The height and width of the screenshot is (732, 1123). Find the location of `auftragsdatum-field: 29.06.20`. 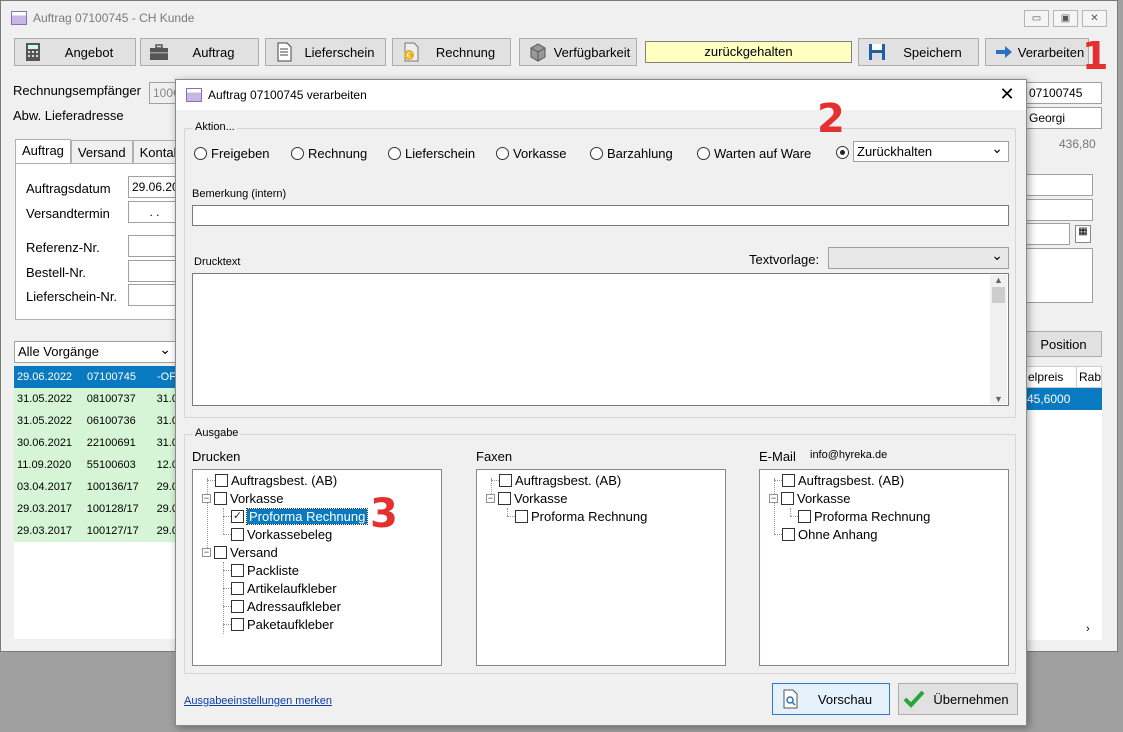

auftragsdatum-field: 29.06.20 is located at coordinates (153, 187).